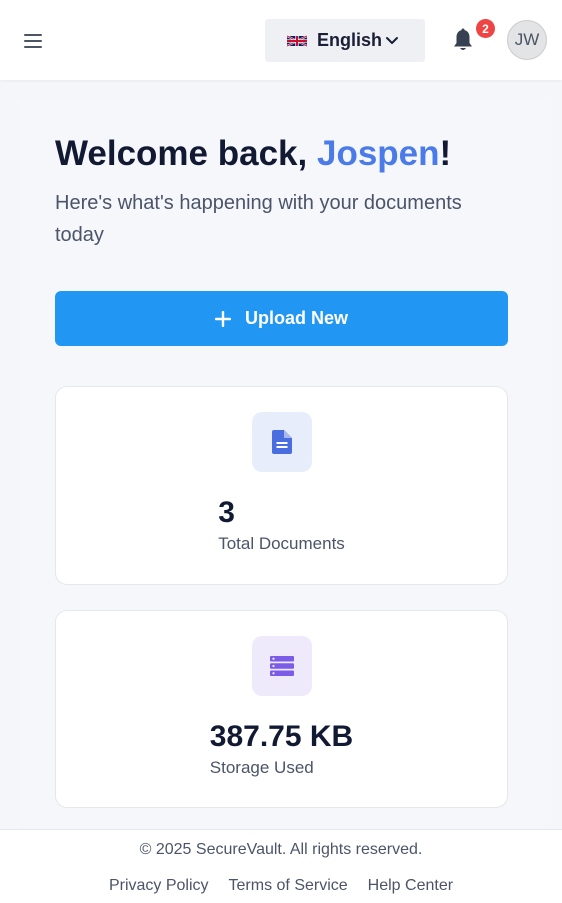 The width and height of the screenshot is (562, 903). I want to click on language-label: English, so click(350, 40).